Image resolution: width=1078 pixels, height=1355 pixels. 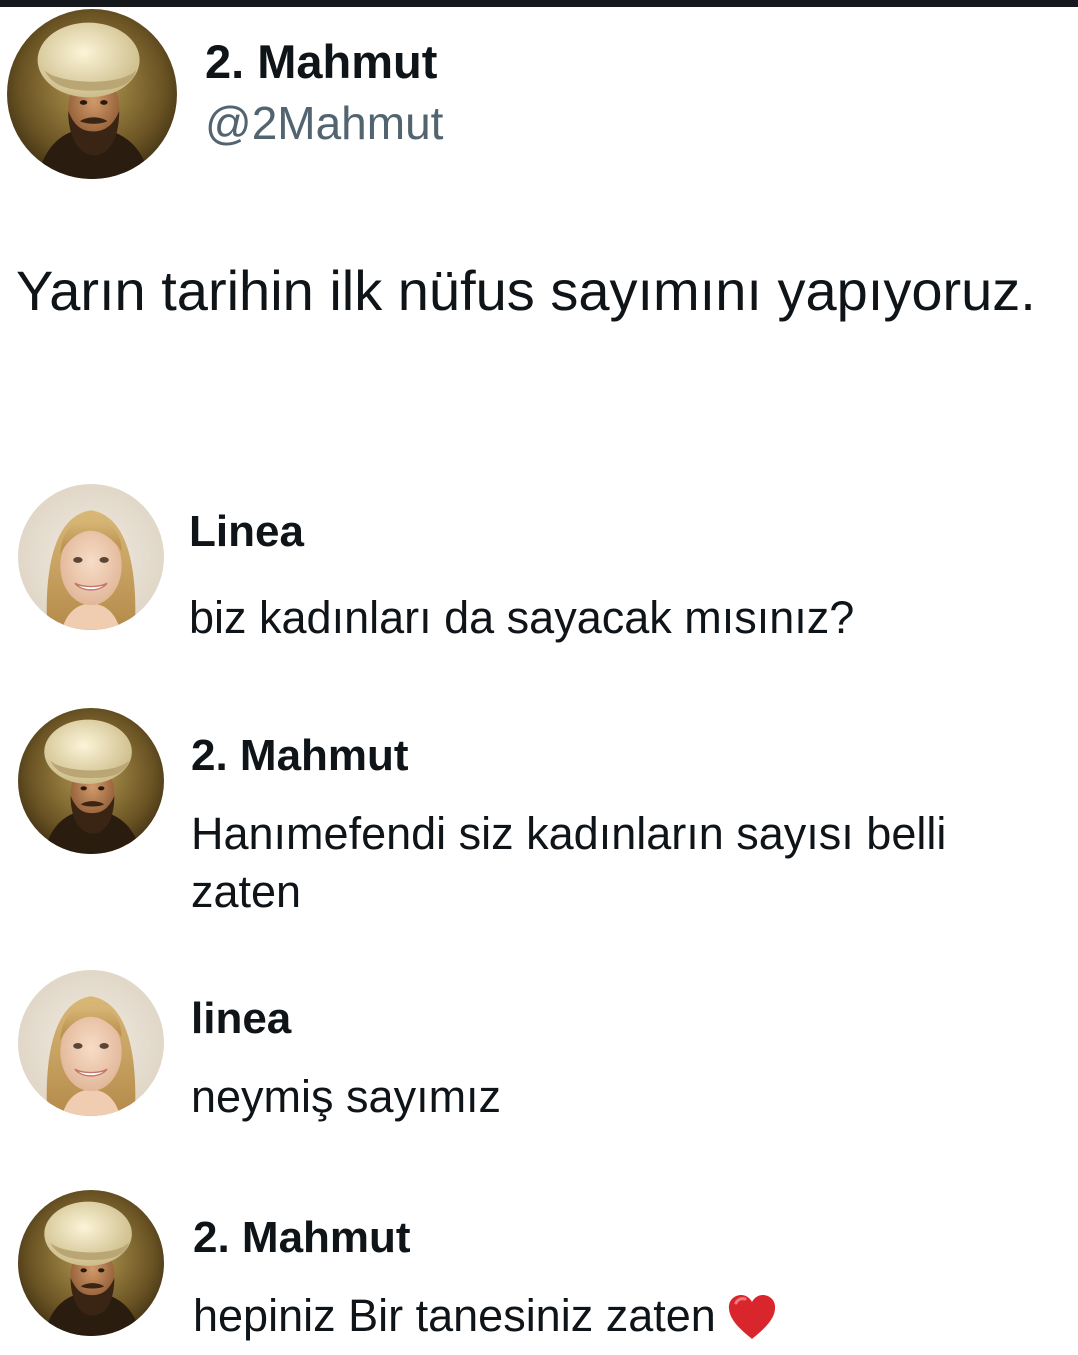 I want to click on post-author-handle: @2Mahmut, so click(x=324, y=123).